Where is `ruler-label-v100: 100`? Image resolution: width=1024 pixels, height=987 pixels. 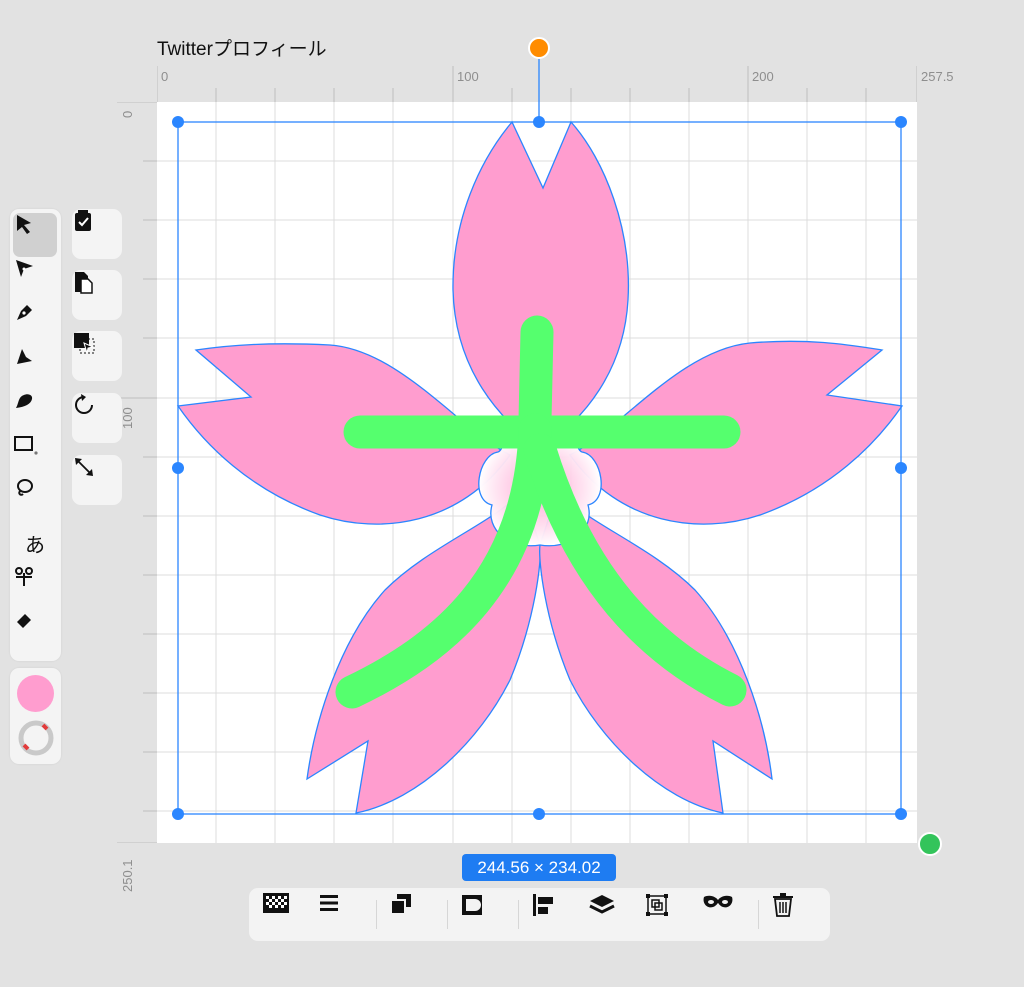
ruler-label-v100: 100 is located at coordinates (127, 418).